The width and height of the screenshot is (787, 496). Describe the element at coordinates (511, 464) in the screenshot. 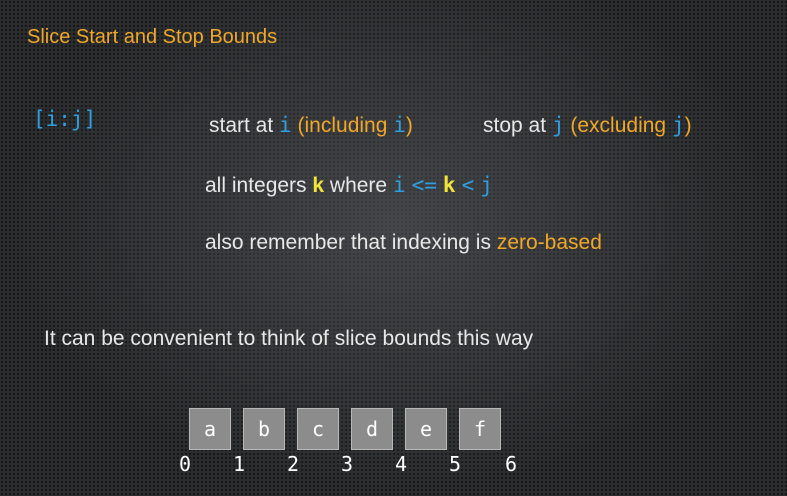

I see `index-6: 6` at that location.